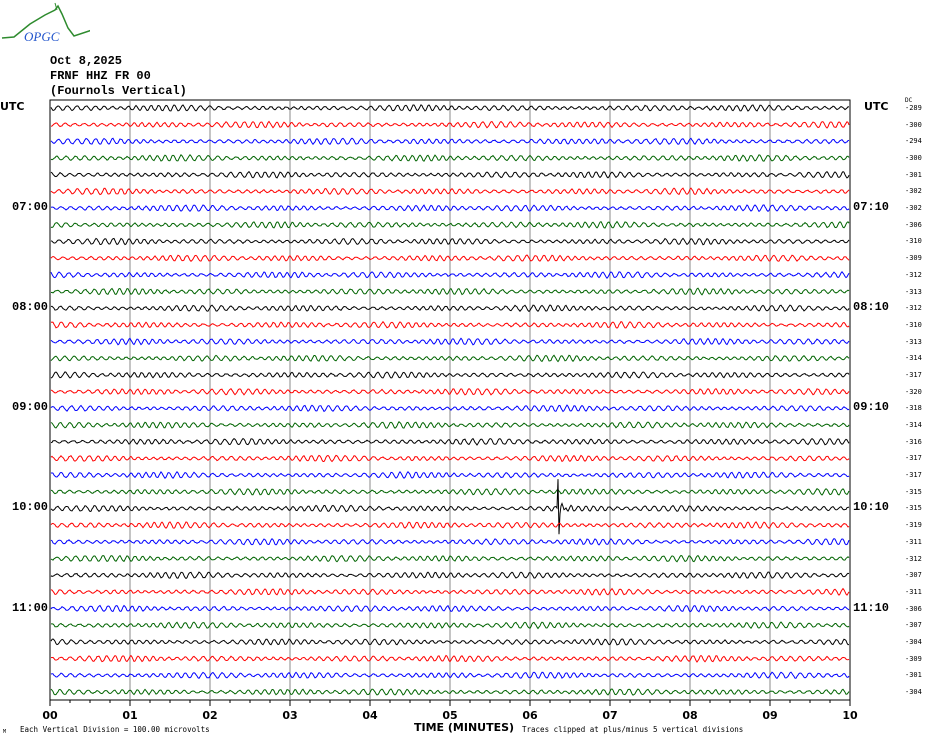  What do you see at coordinates (871, 507) in the screenshot?
I see `right-time-label: 10:10` at bounding box center [871, 507].